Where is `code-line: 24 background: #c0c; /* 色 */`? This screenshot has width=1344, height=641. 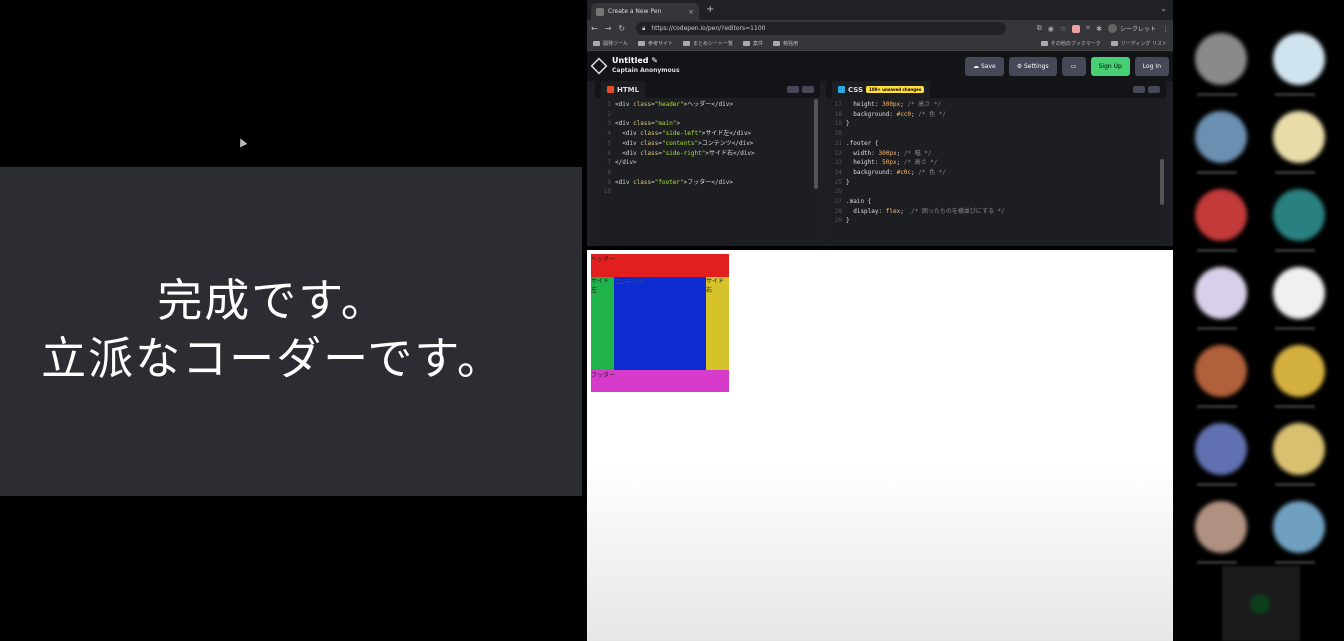
code-line: 24 background: #c0c; /* 色 */ is located at coordinates (998, 173).